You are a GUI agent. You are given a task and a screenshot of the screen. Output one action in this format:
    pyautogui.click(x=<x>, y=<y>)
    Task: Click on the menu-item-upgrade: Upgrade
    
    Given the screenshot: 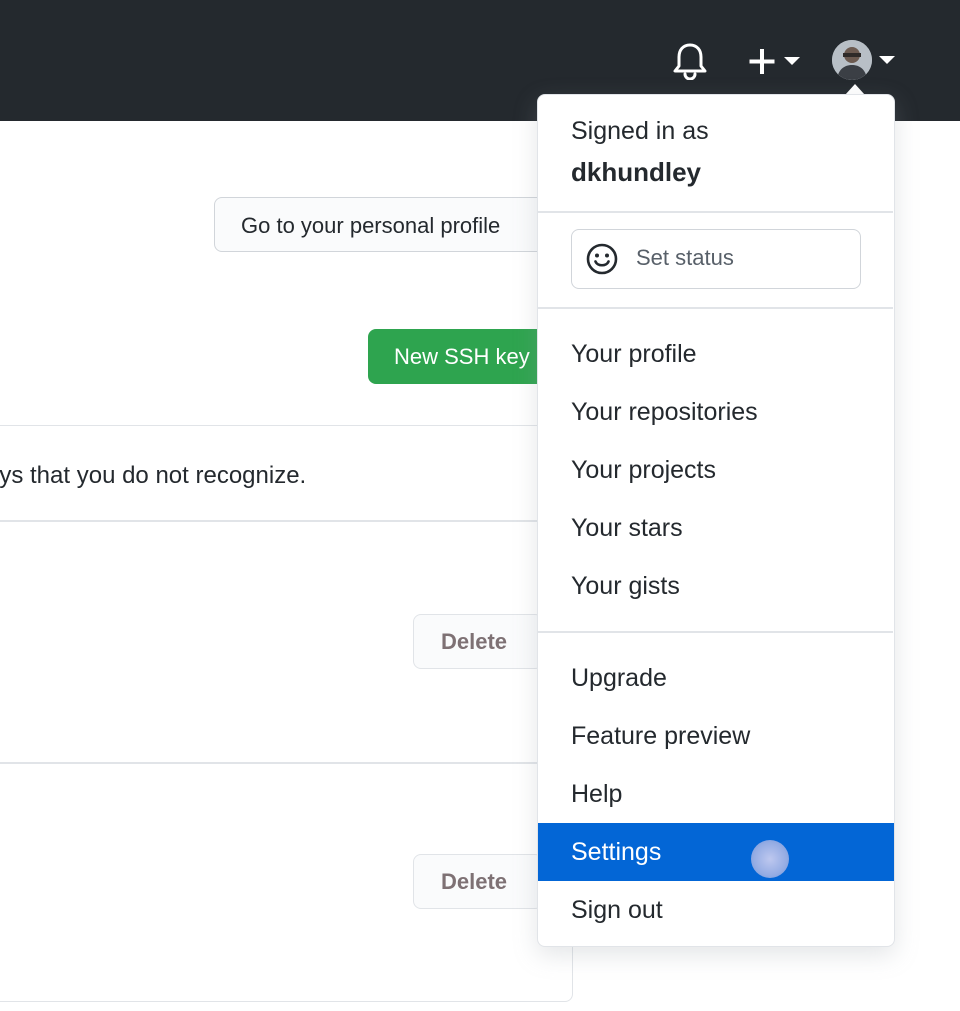 What is the action you would take?
    pyautogui.click(x=716, y=678)
    